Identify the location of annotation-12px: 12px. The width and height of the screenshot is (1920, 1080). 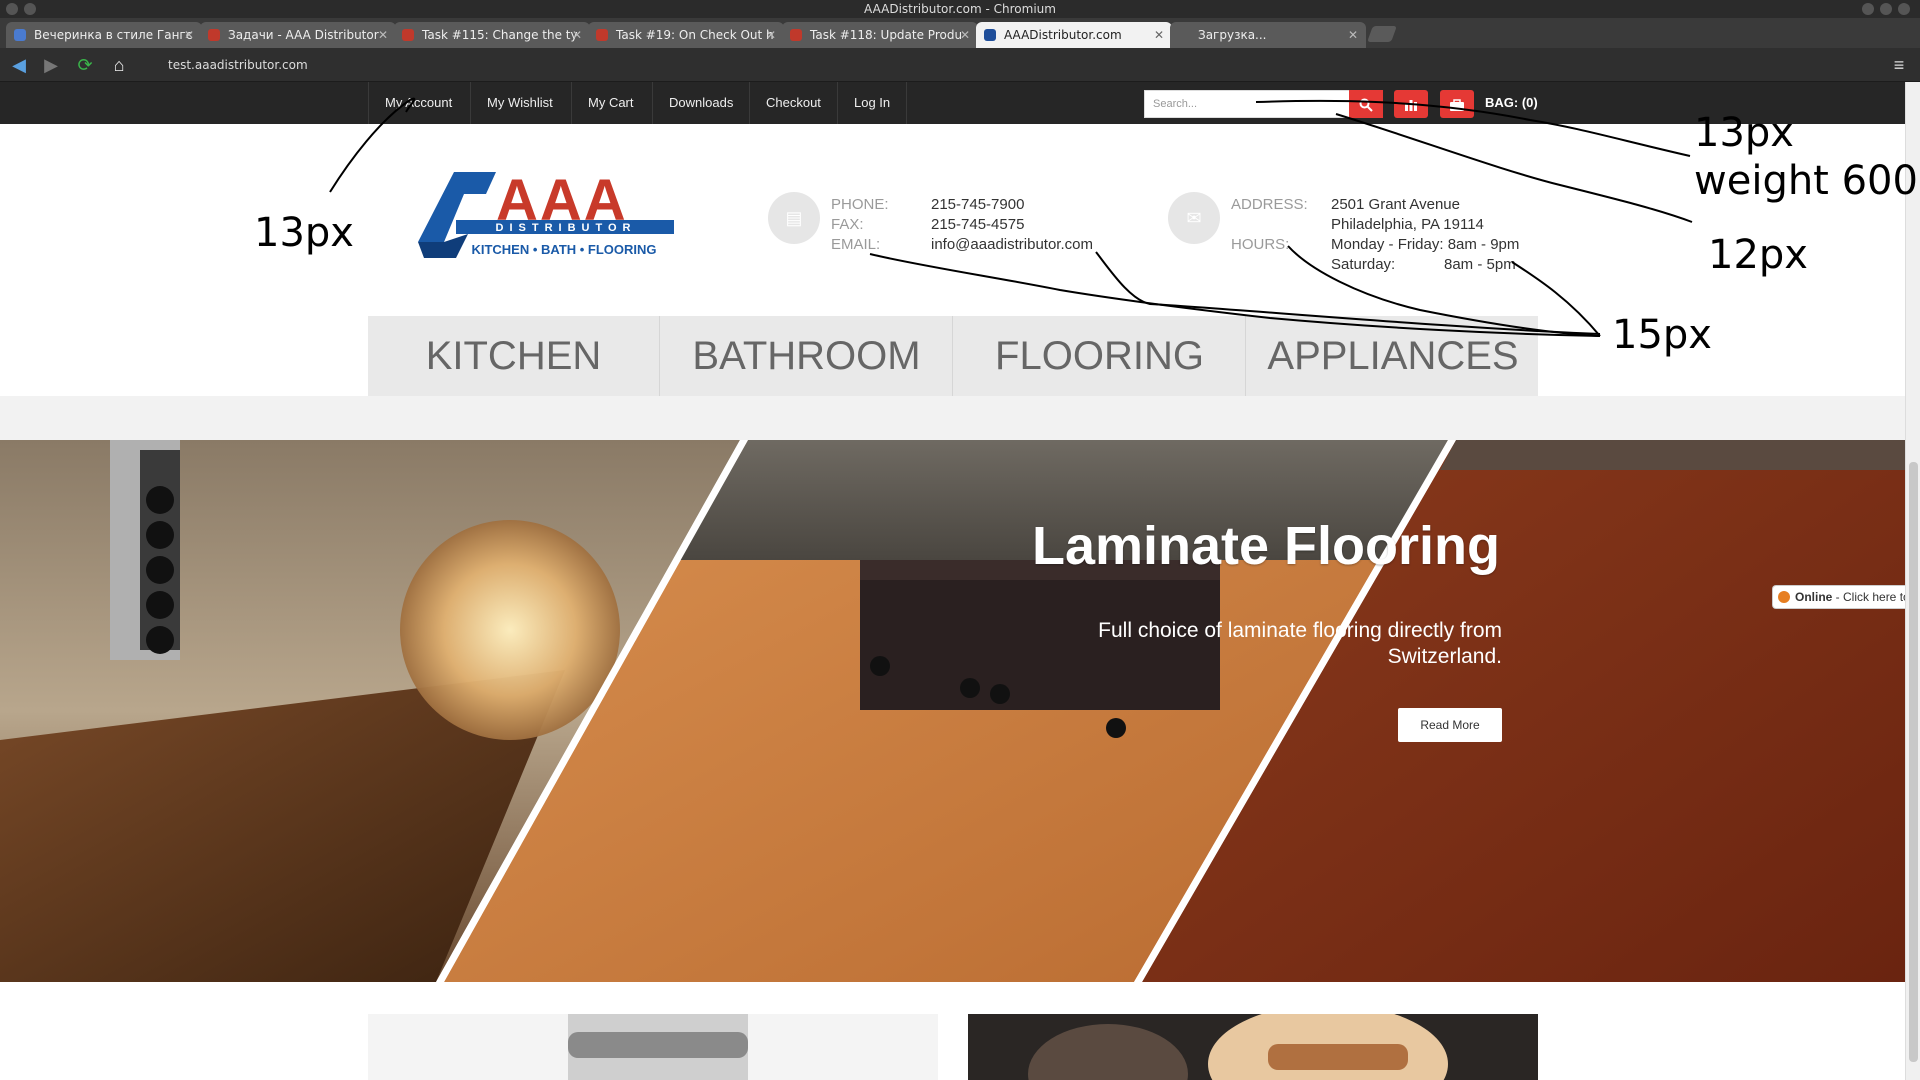
(1758, 255).